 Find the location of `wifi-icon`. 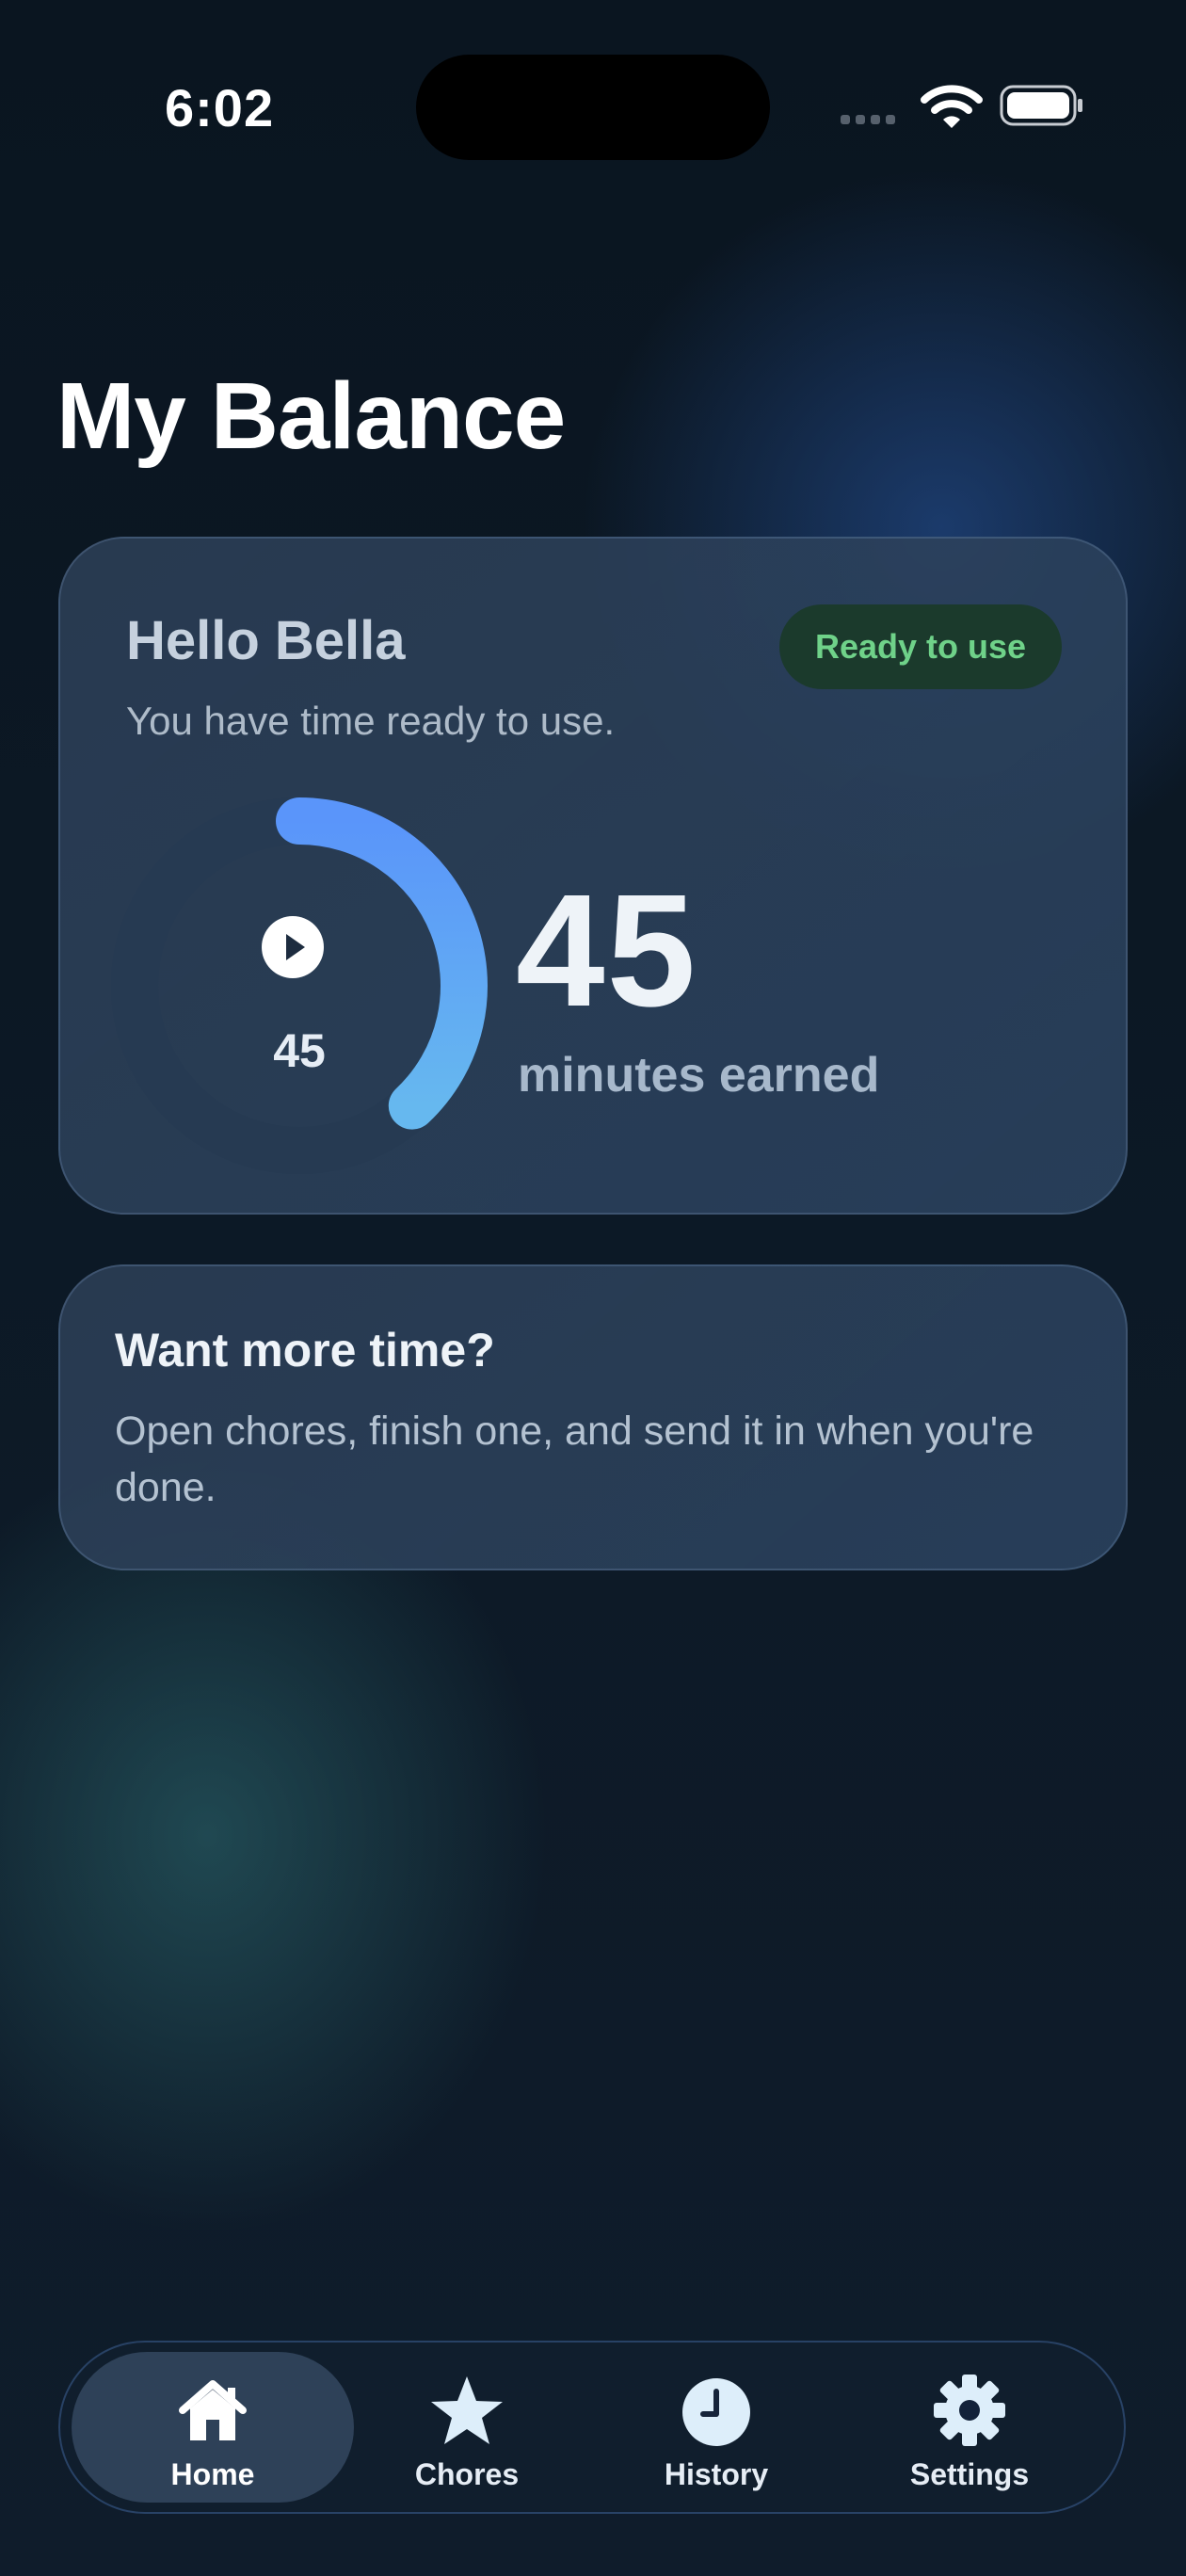

wifi-icon is located at coordinates (952, 106).